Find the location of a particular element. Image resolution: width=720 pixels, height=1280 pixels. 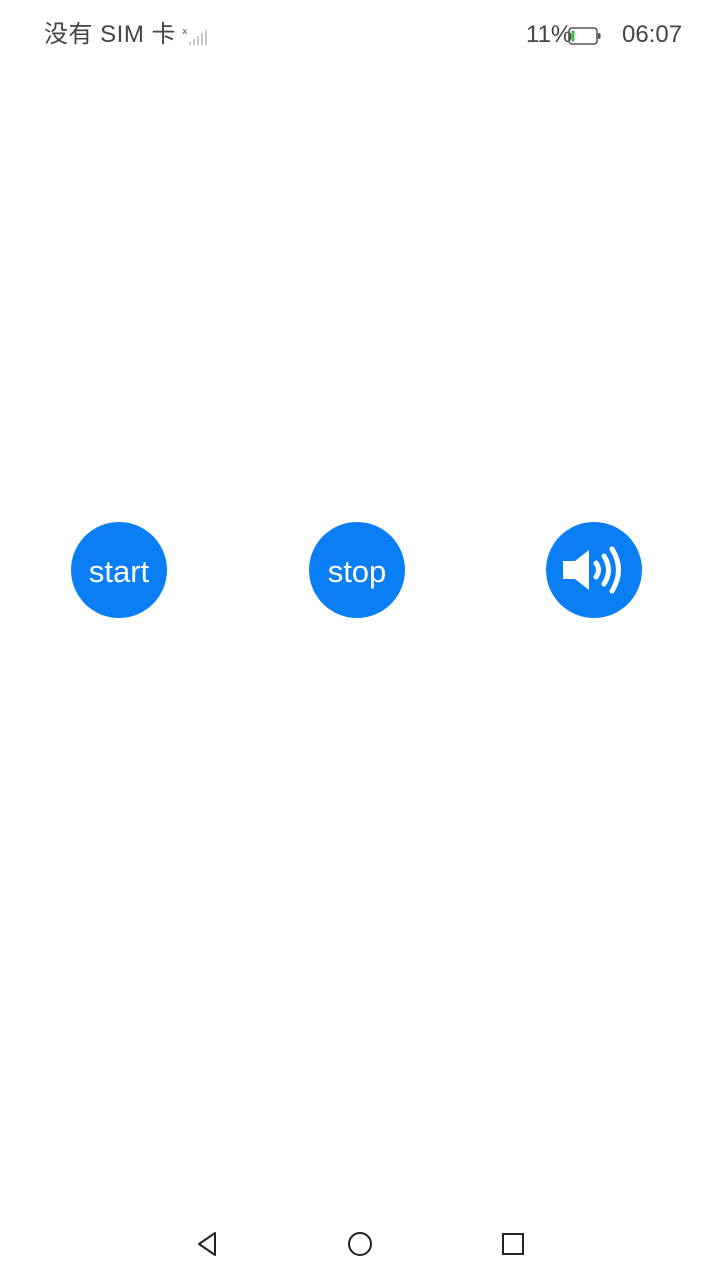

recent-apps-square-icon is located at coordinates (513, 1244).